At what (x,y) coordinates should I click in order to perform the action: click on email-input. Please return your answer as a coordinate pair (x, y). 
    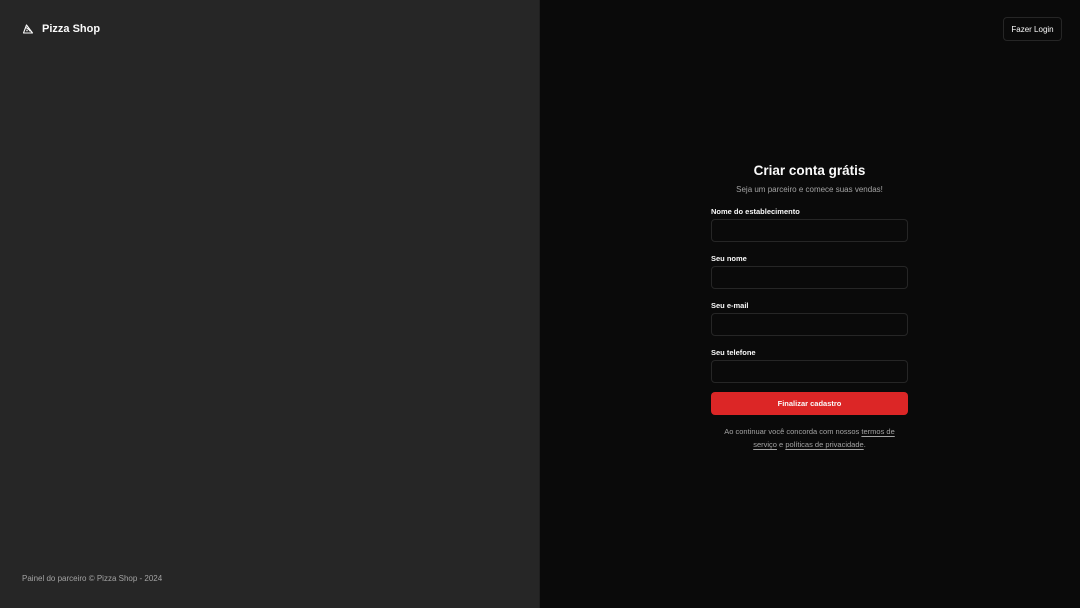
    Looking at the image, I should click on (809, 324).